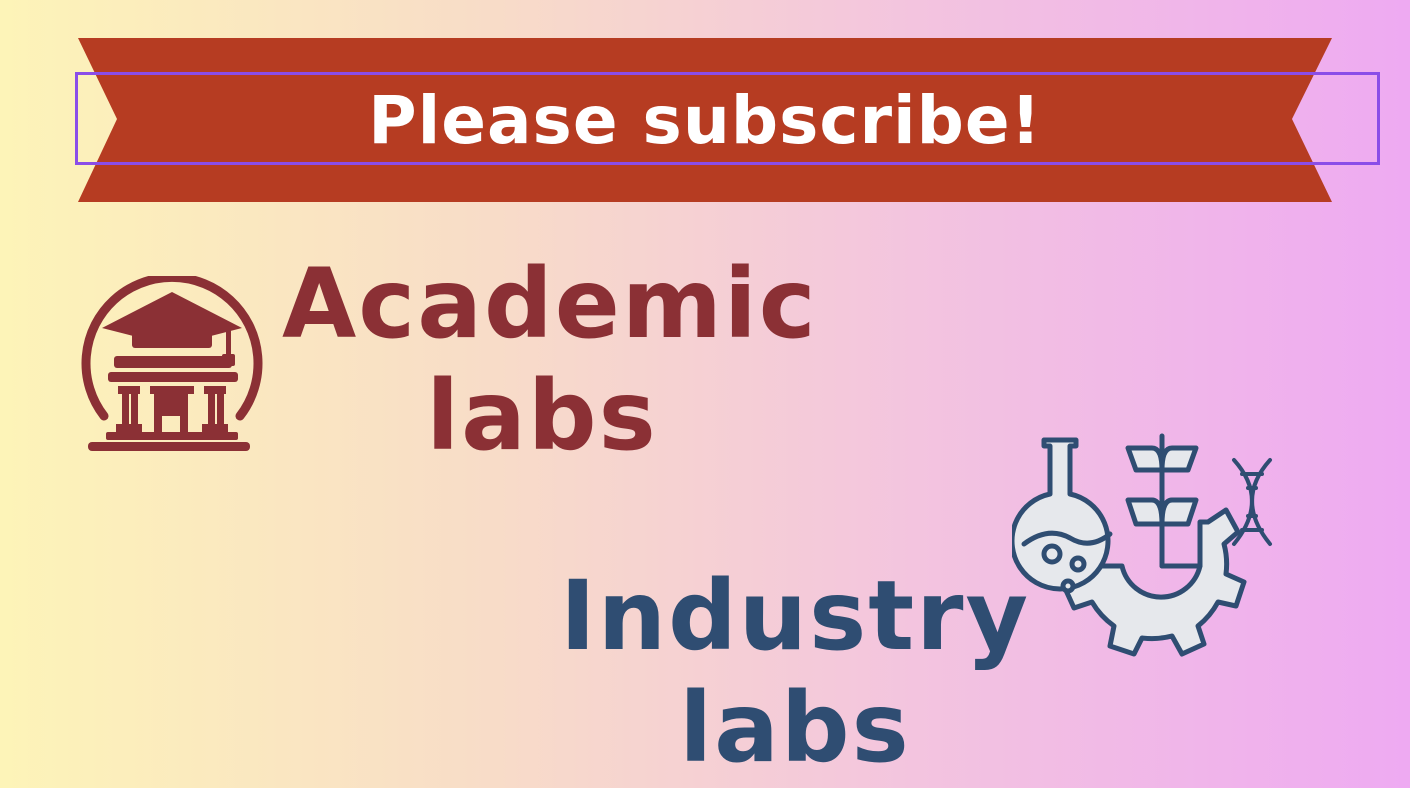 This screenshot has height=788, width=1410. Describe the element at coordinates (795, 616) in the screenshot. I see `industry-title-line1: Industry` at that location.